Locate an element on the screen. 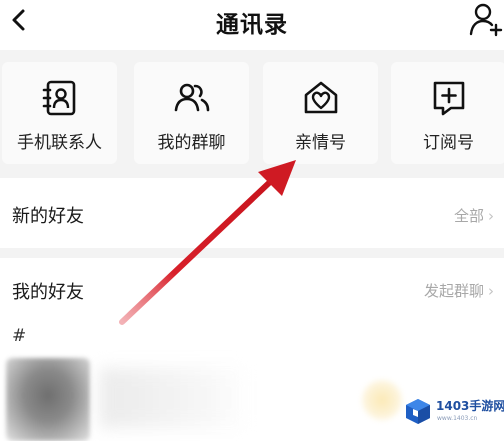 Image resolution: width=504 pixels, height=441 pixels. tile-label: 手机联系人 is located at coordinates (59, 143).